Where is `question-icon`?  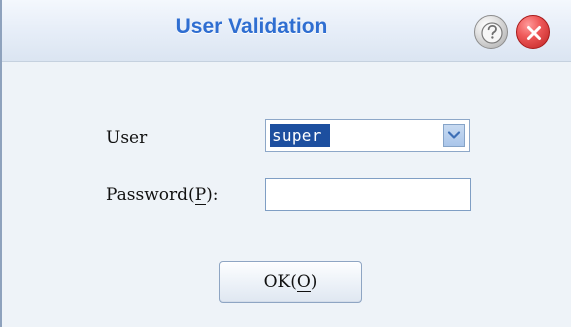 question-icon is located at coordinates (492, 33).